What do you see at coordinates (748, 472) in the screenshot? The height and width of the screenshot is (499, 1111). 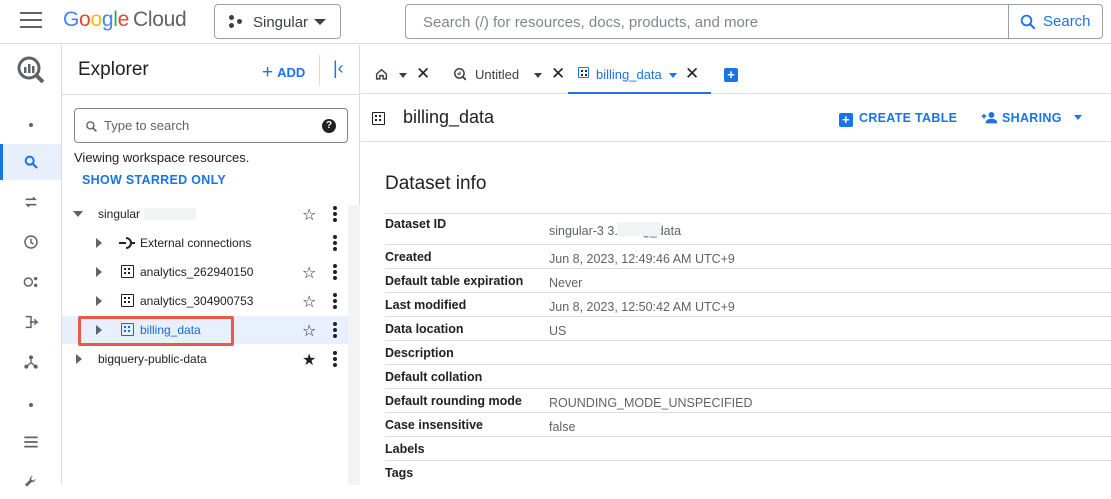 I see `info-row-tags: Tags` at bounding box center [748, 472].